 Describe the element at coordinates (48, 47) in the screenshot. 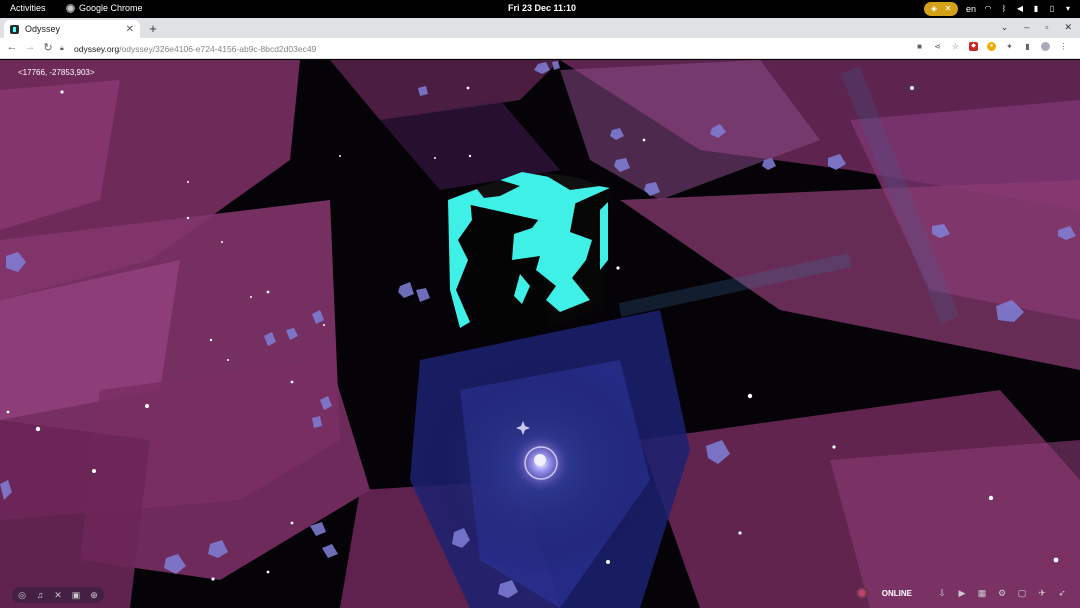

I see `reload-button: ↻` at that location.